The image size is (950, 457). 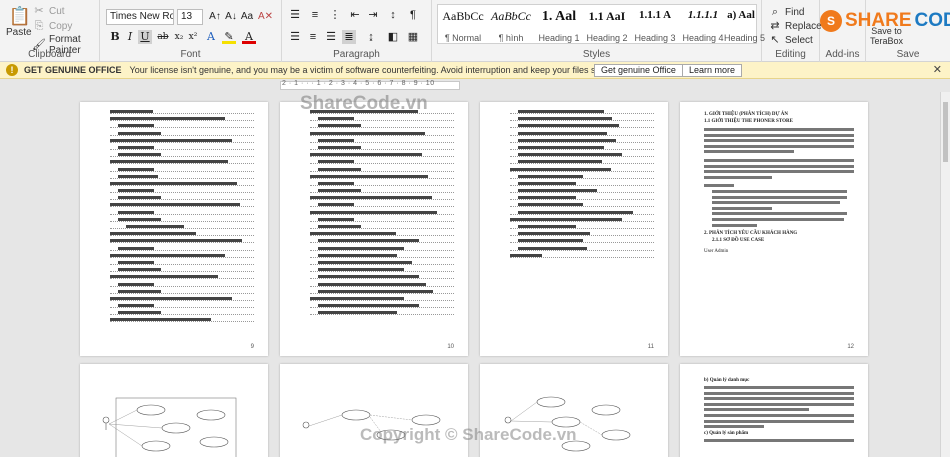 What do you see at coordinates (885, 21) in the screenshot?
I see `sharecode-logo: S SHARECODE.vn` at bounding box center [885, 21].